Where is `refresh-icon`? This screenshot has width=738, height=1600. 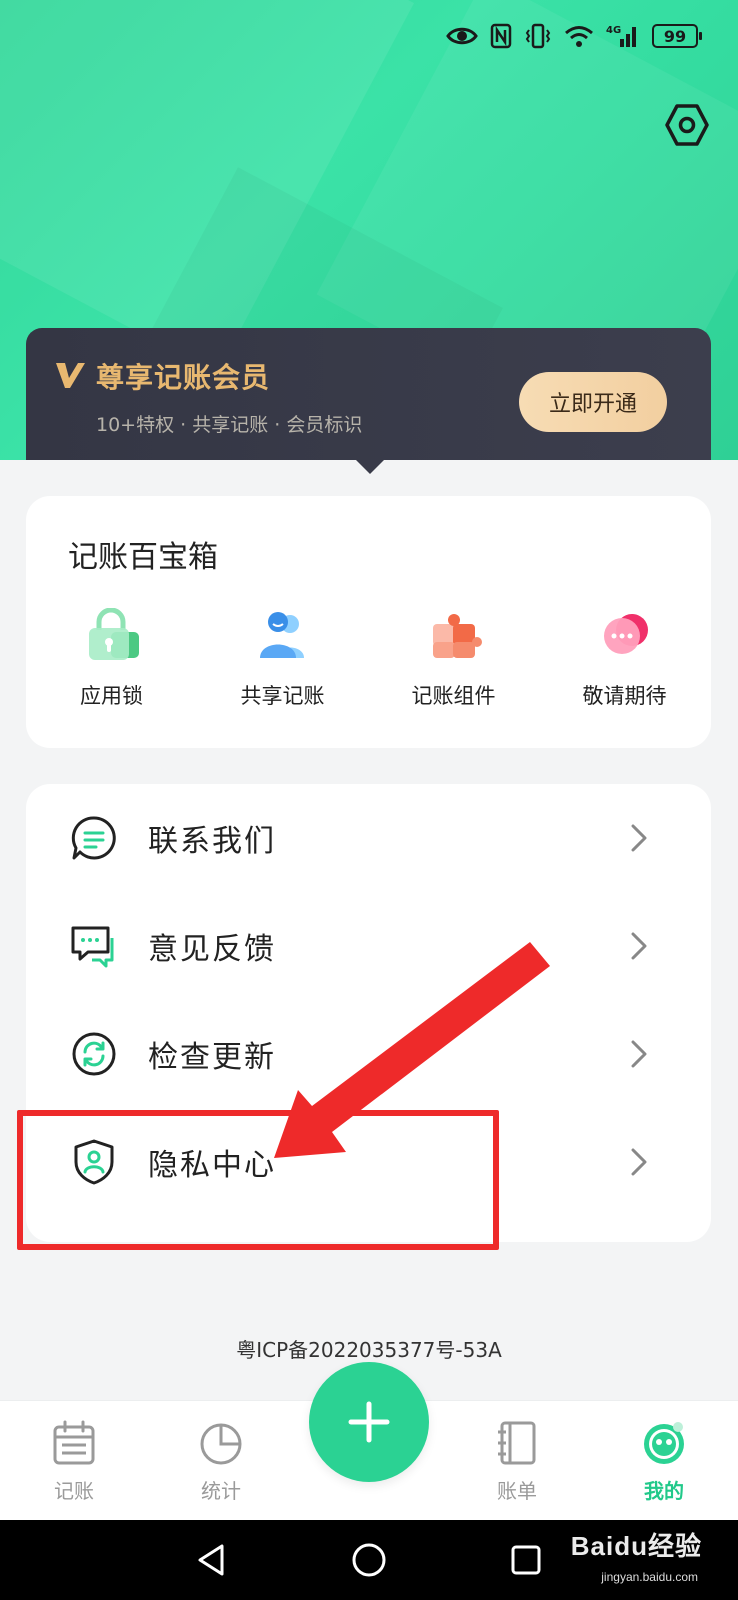 refresh-icon is located at coordinates (94, 1054).